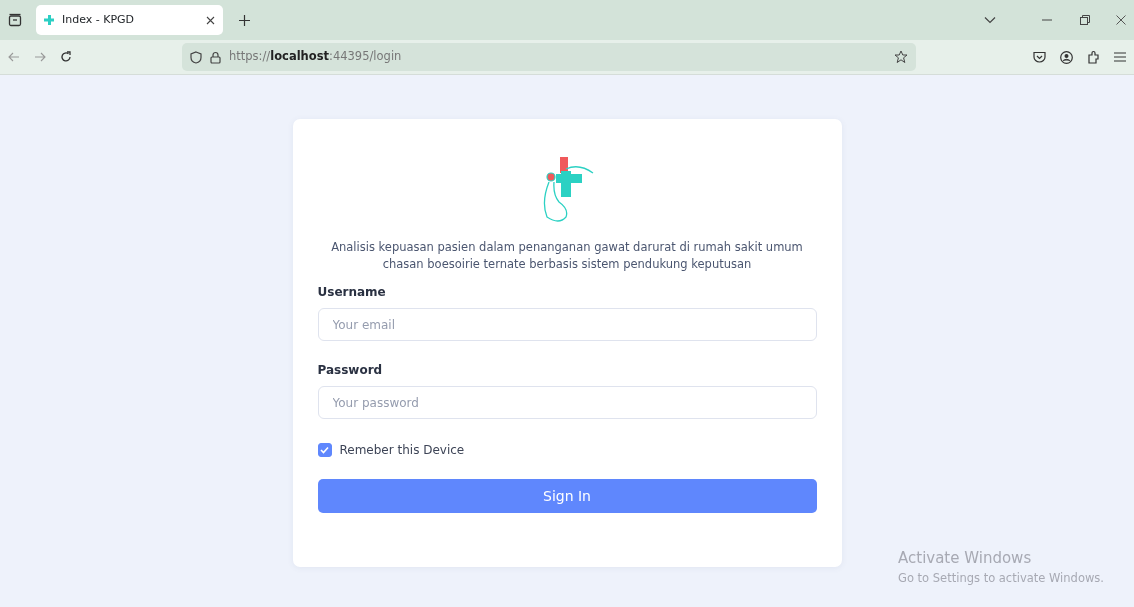 The image size is (1134, 607). Describe the element at coordinates (215, 57) in the screenshot. I see `lock-icon` at that location.